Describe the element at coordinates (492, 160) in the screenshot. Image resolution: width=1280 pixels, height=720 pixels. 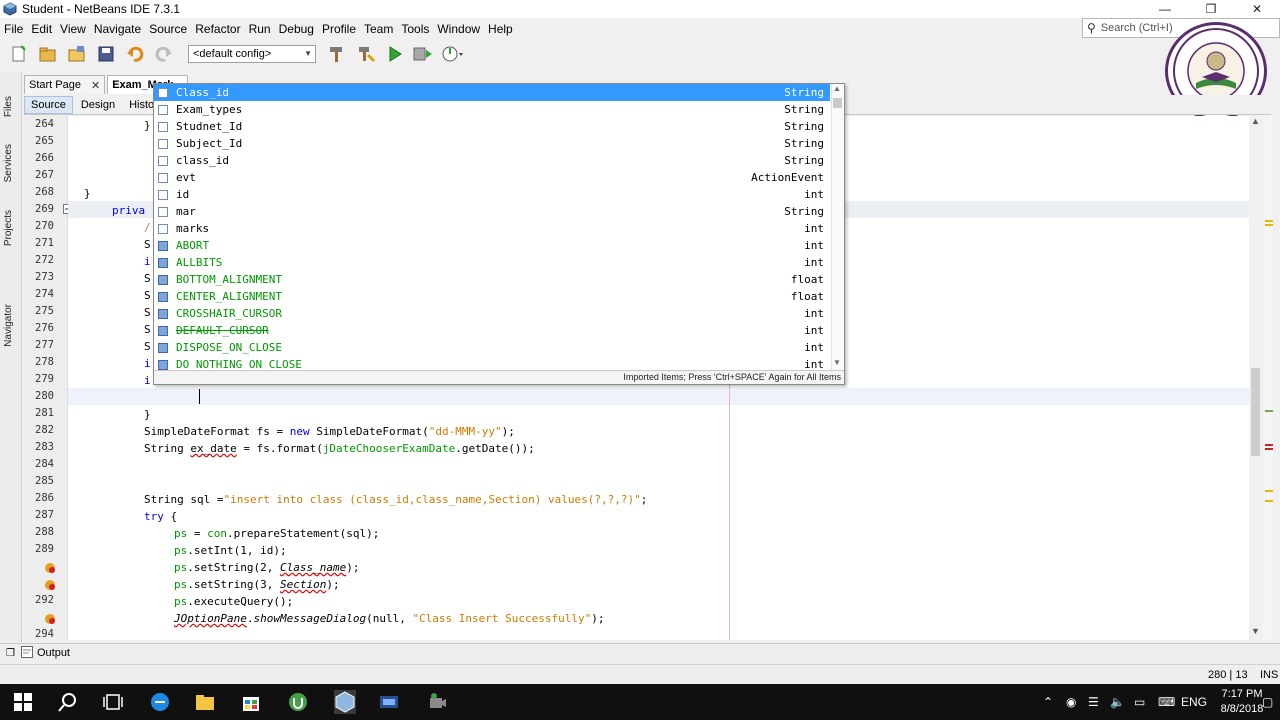
I see `completion-item: class_id String` at that location.